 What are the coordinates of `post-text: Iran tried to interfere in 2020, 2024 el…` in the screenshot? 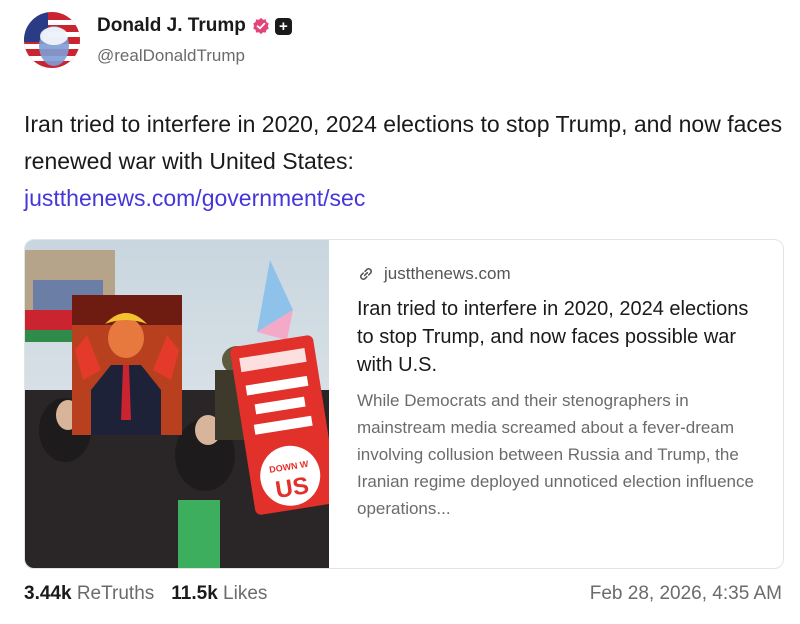 It's located at (403, 142).